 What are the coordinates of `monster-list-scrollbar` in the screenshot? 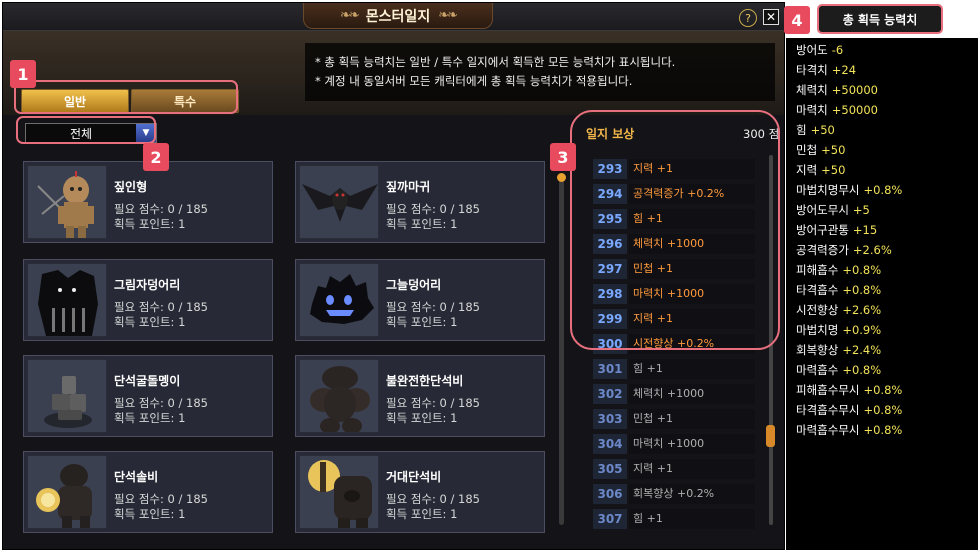 It's located at (561, 349).